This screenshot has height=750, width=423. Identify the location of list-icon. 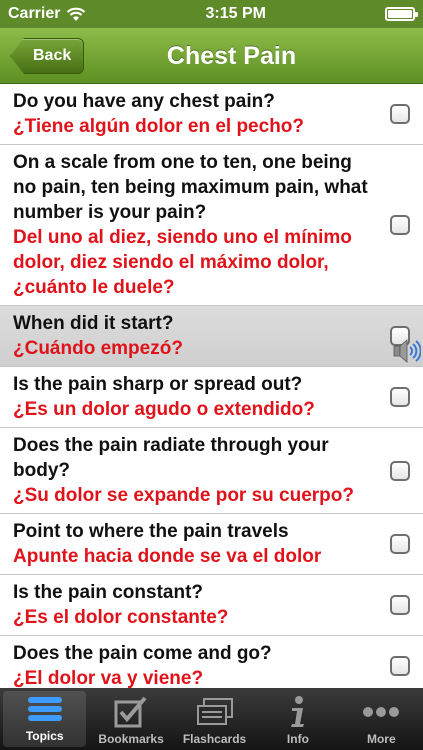
(45, 709).